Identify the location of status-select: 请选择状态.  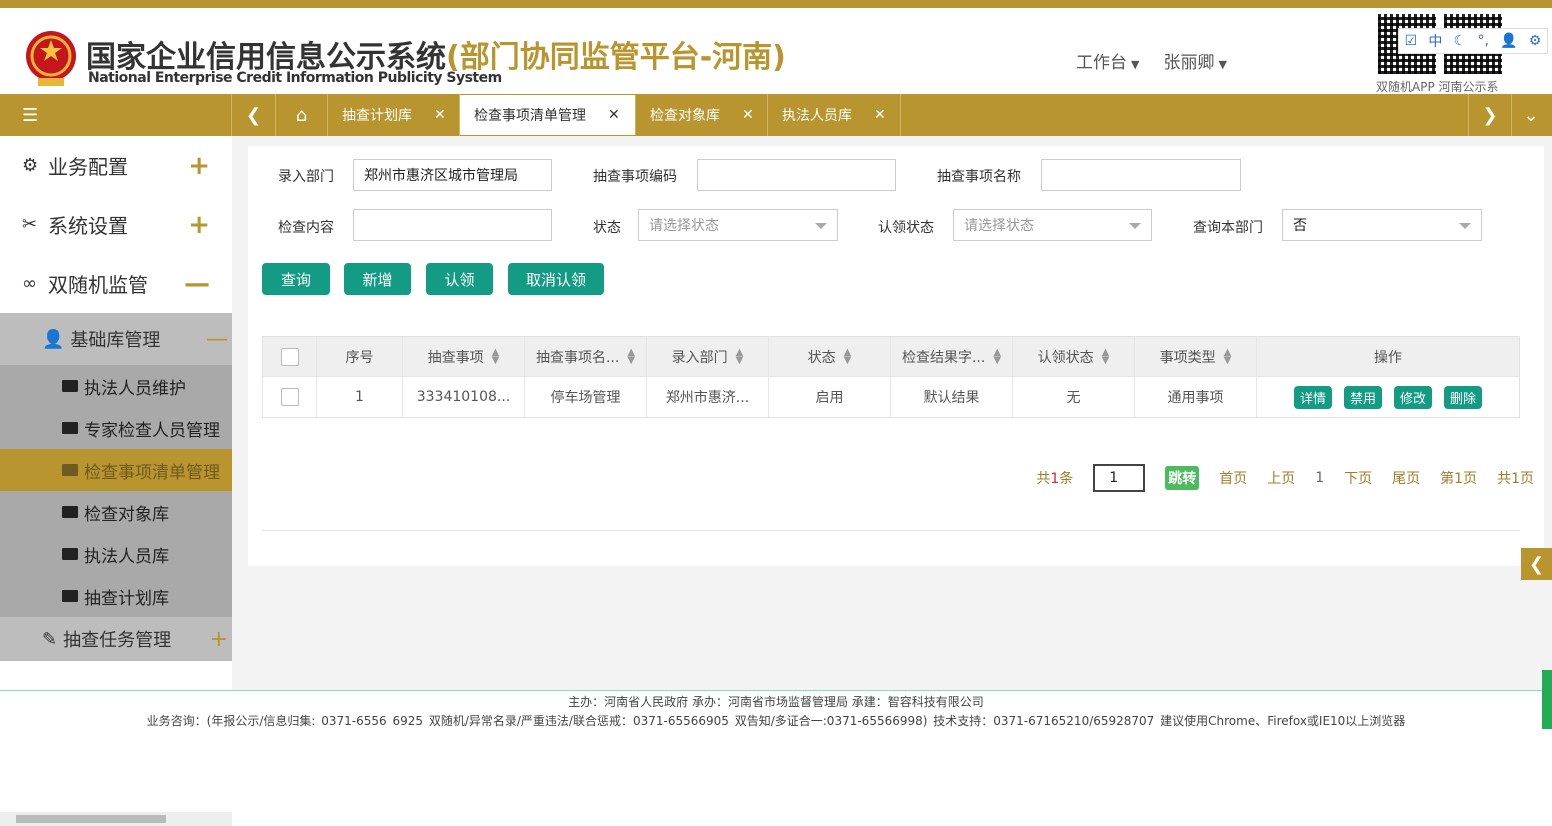
(738, 225).